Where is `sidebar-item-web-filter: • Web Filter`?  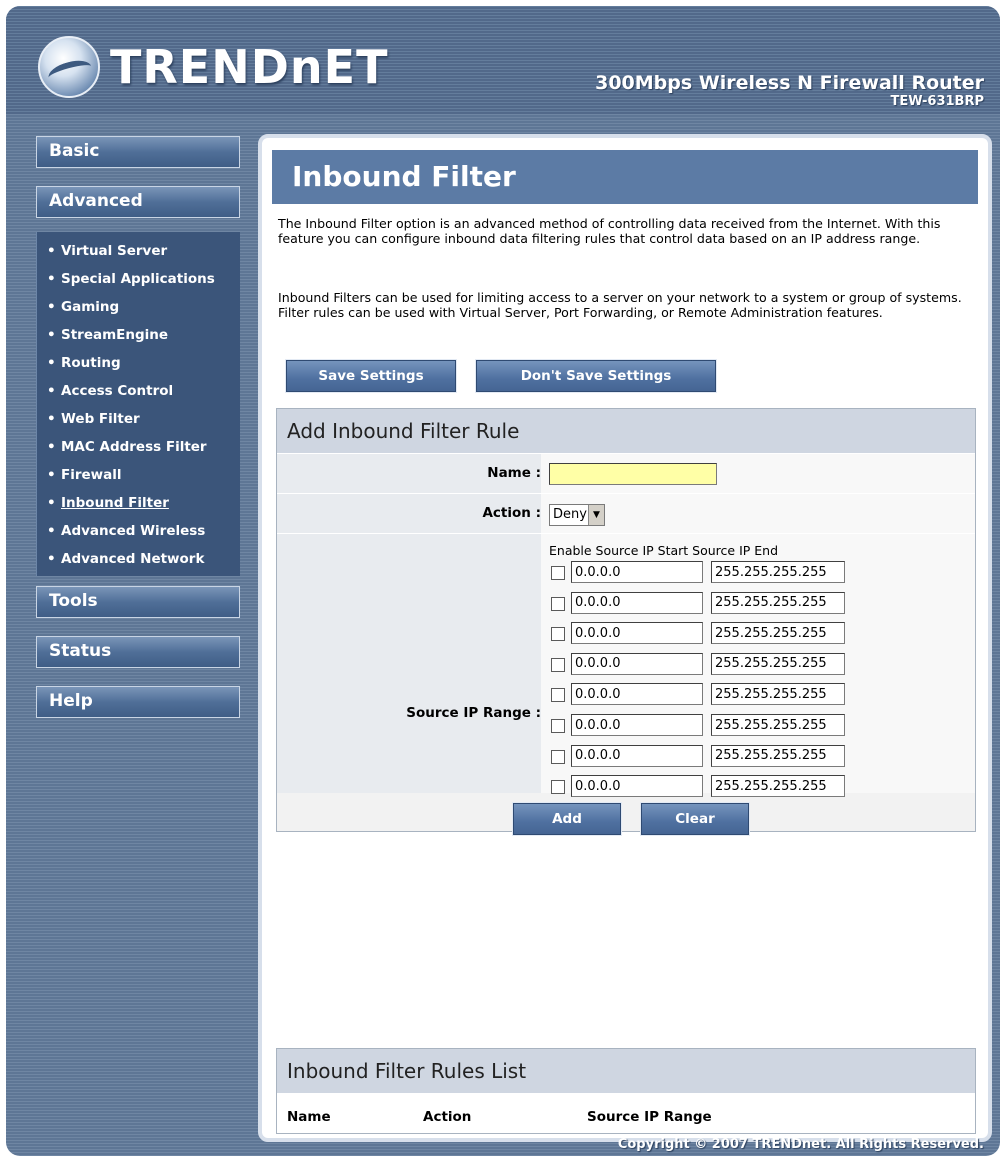
sidebar-item-web-filter: • Web Filter is located at coordinates (138, 419).